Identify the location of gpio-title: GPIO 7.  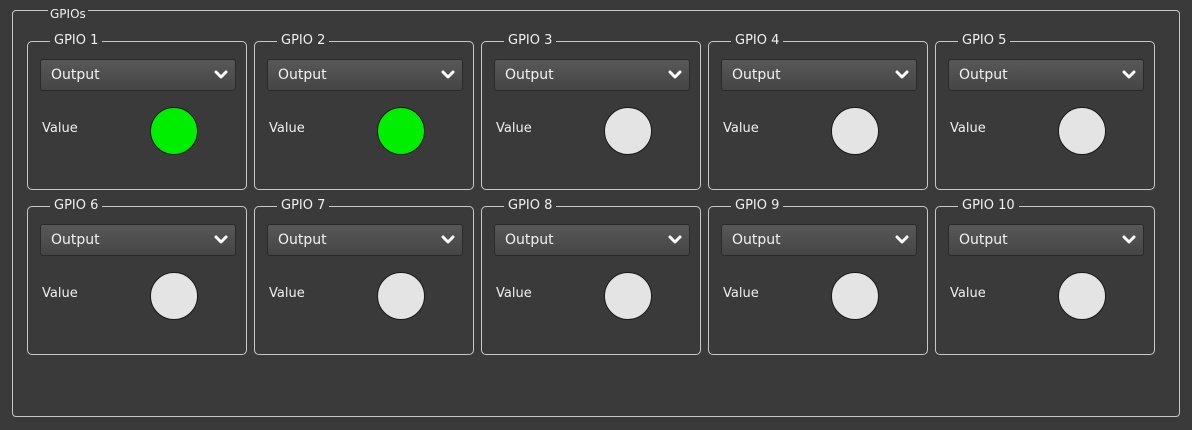
(303, 206).